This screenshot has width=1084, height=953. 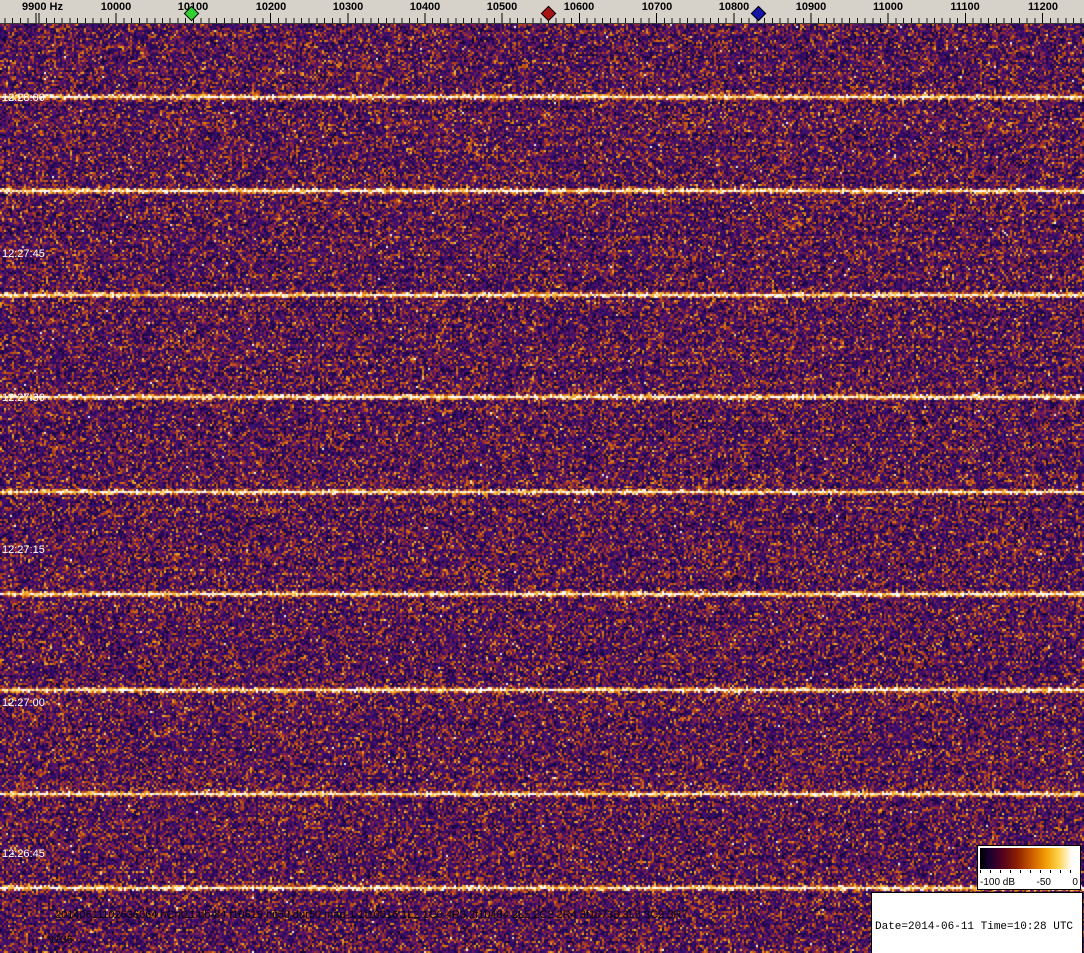 What do you see at coordinates (1075, 882) in the screenshot?
I see `legend-max-label: 0` at bounding box center [1075, 882].